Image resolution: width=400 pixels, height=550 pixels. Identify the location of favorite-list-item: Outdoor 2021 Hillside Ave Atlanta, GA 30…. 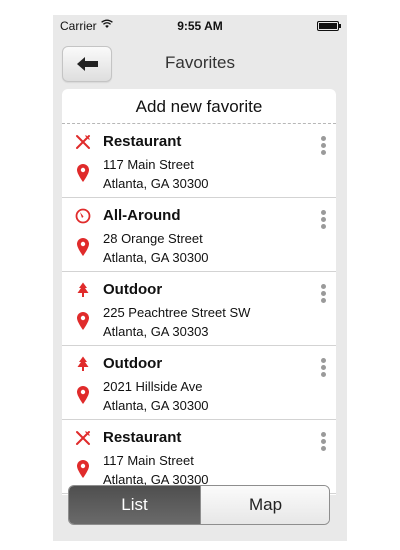
(199, 383).